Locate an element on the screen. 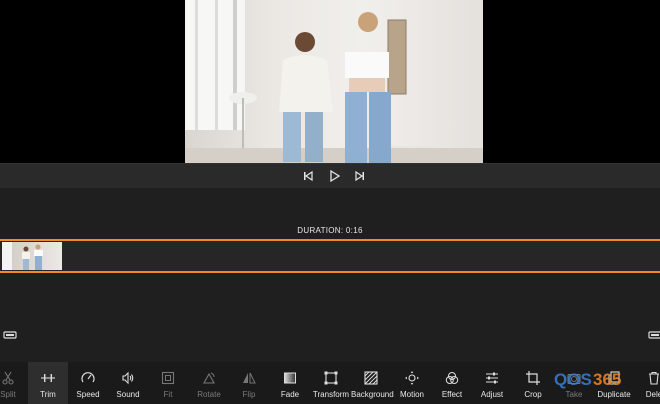  crop-button: Crop is located at coordinates (533, 383).